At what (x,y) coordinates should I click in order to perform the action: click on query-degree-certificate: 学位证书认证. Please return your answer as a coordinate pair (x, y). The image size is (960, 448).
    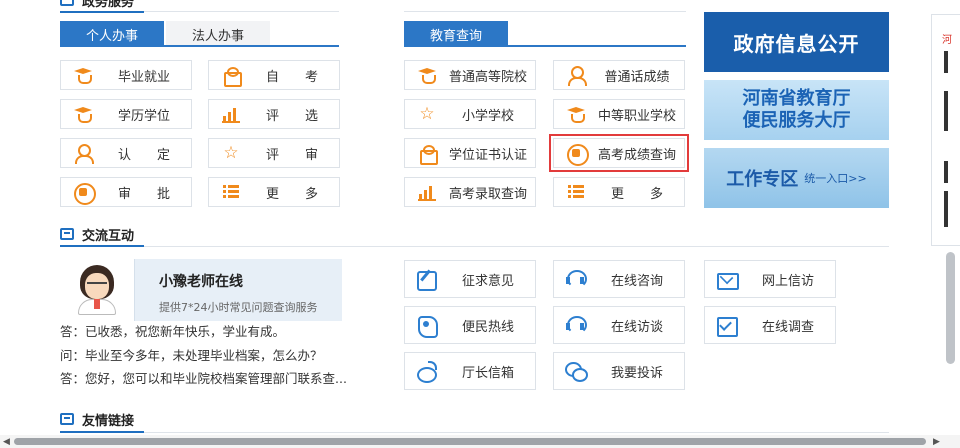
    Looking at the image, I should click on (470, 153).